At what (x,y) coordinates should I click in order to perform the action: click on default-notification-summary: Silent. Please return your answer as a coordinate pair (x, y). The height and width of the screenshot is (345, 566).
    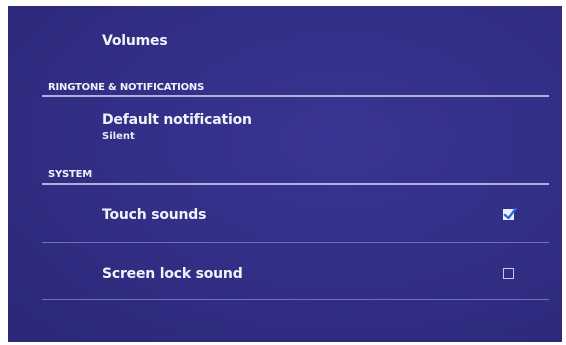
    Looking at the image, I should click on (118, 136).